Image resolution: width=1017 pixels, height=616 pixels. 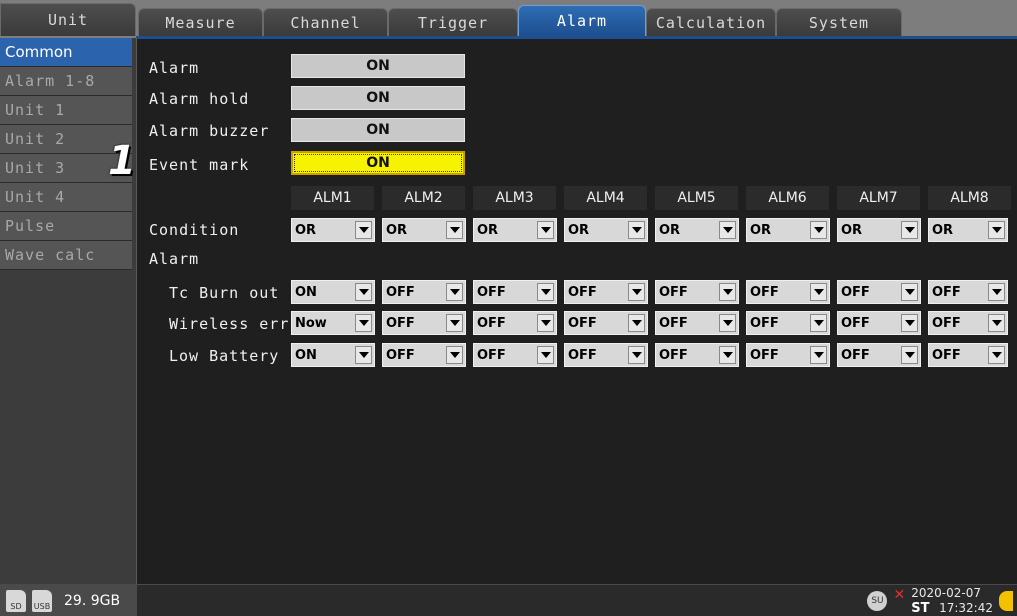 What do you see at coordinates (968, 292) in the screenshot?
I see `tc-burn-out-dropdown-alm8: OFF` at bounding box center [968, 292].